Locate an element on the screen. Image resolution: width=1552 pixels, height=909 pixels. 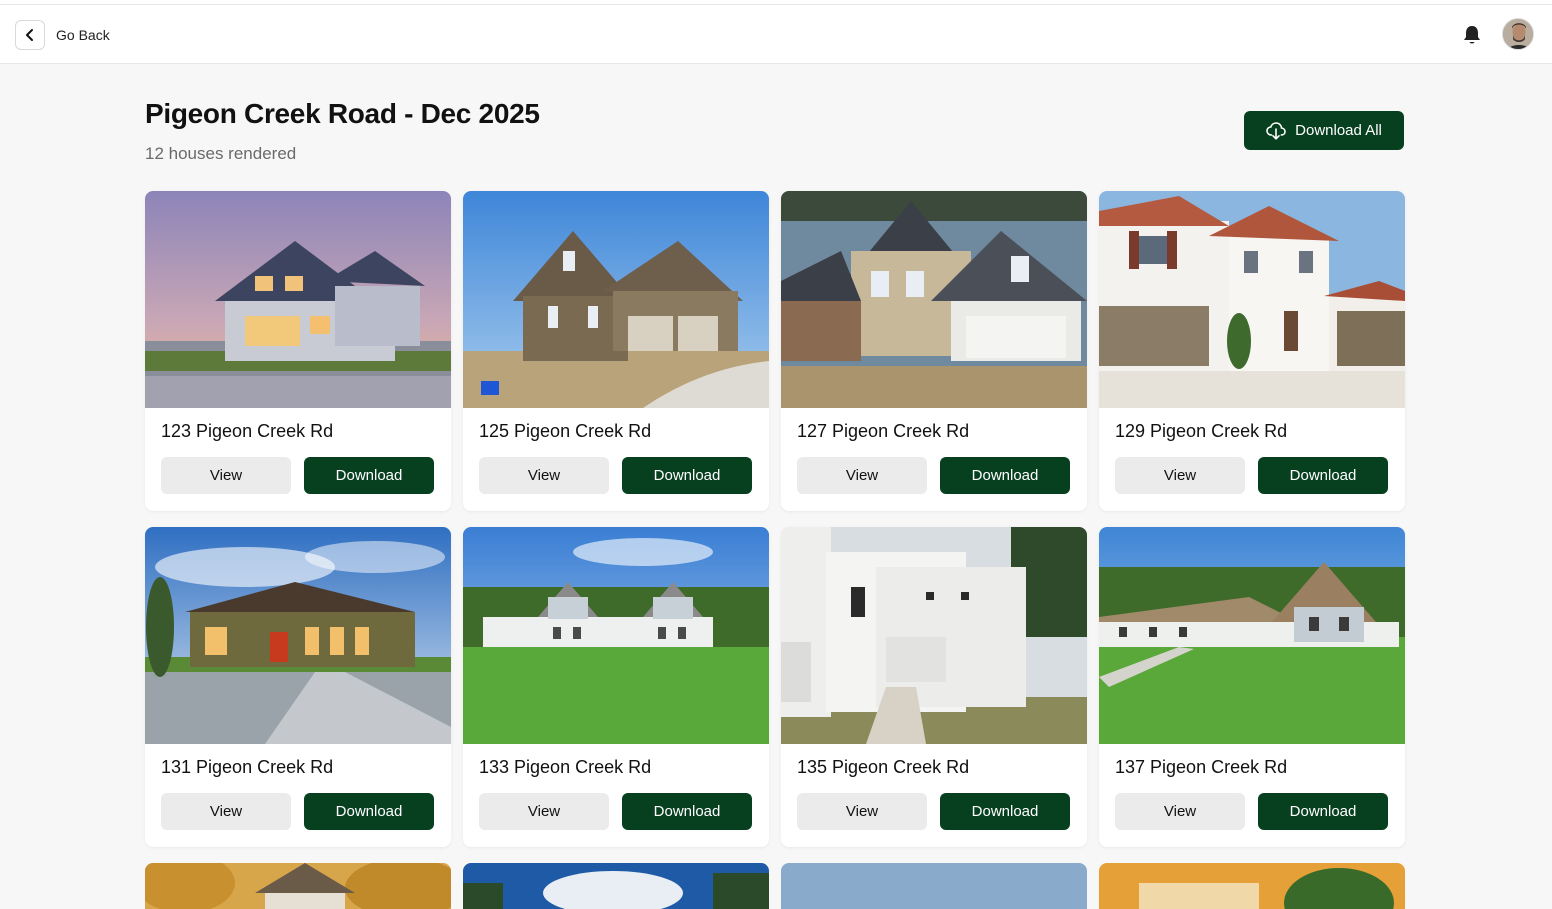
back-button is located at coordinates (30, 35).